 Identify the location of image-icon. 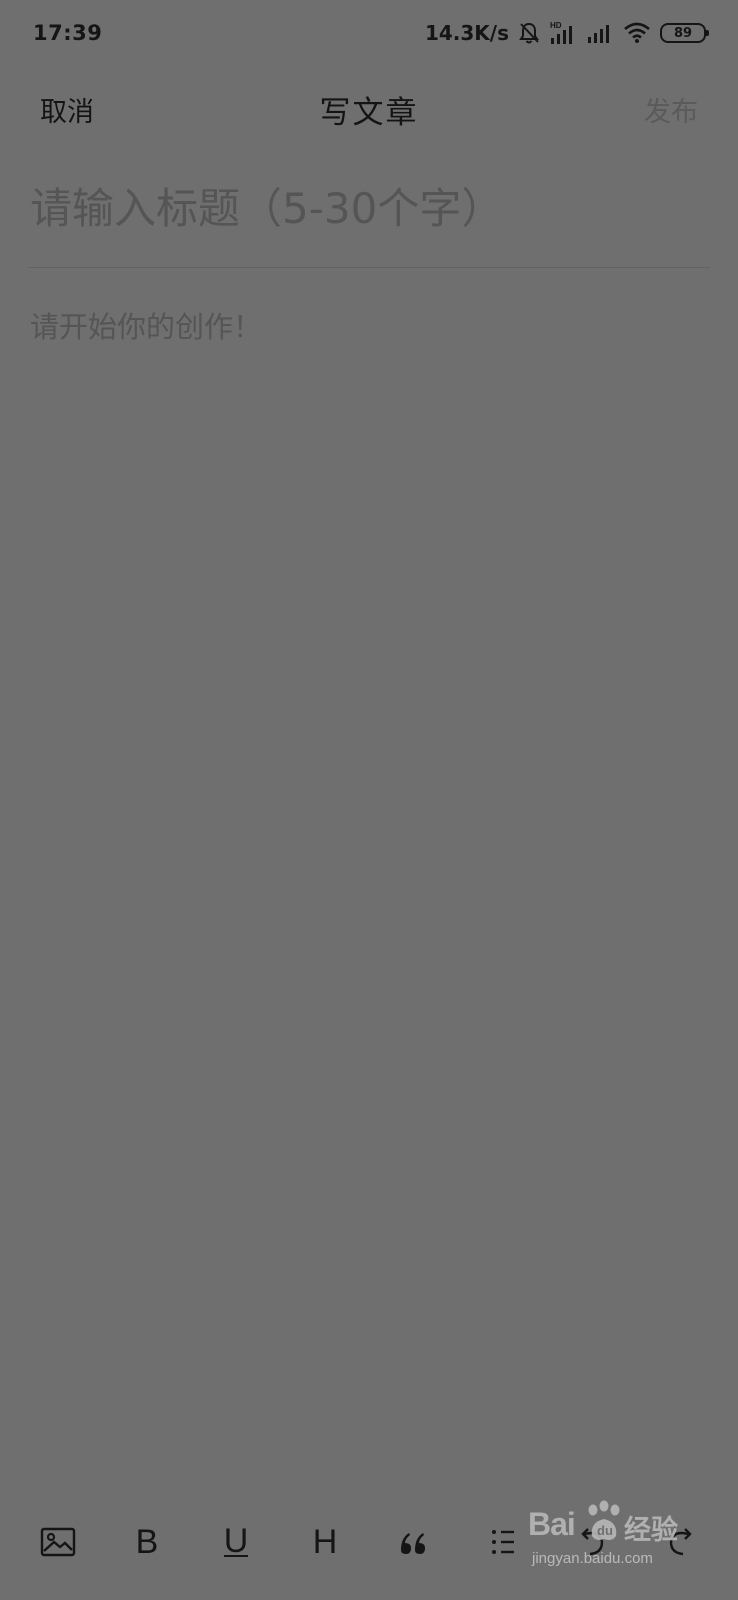
(58, 1542).